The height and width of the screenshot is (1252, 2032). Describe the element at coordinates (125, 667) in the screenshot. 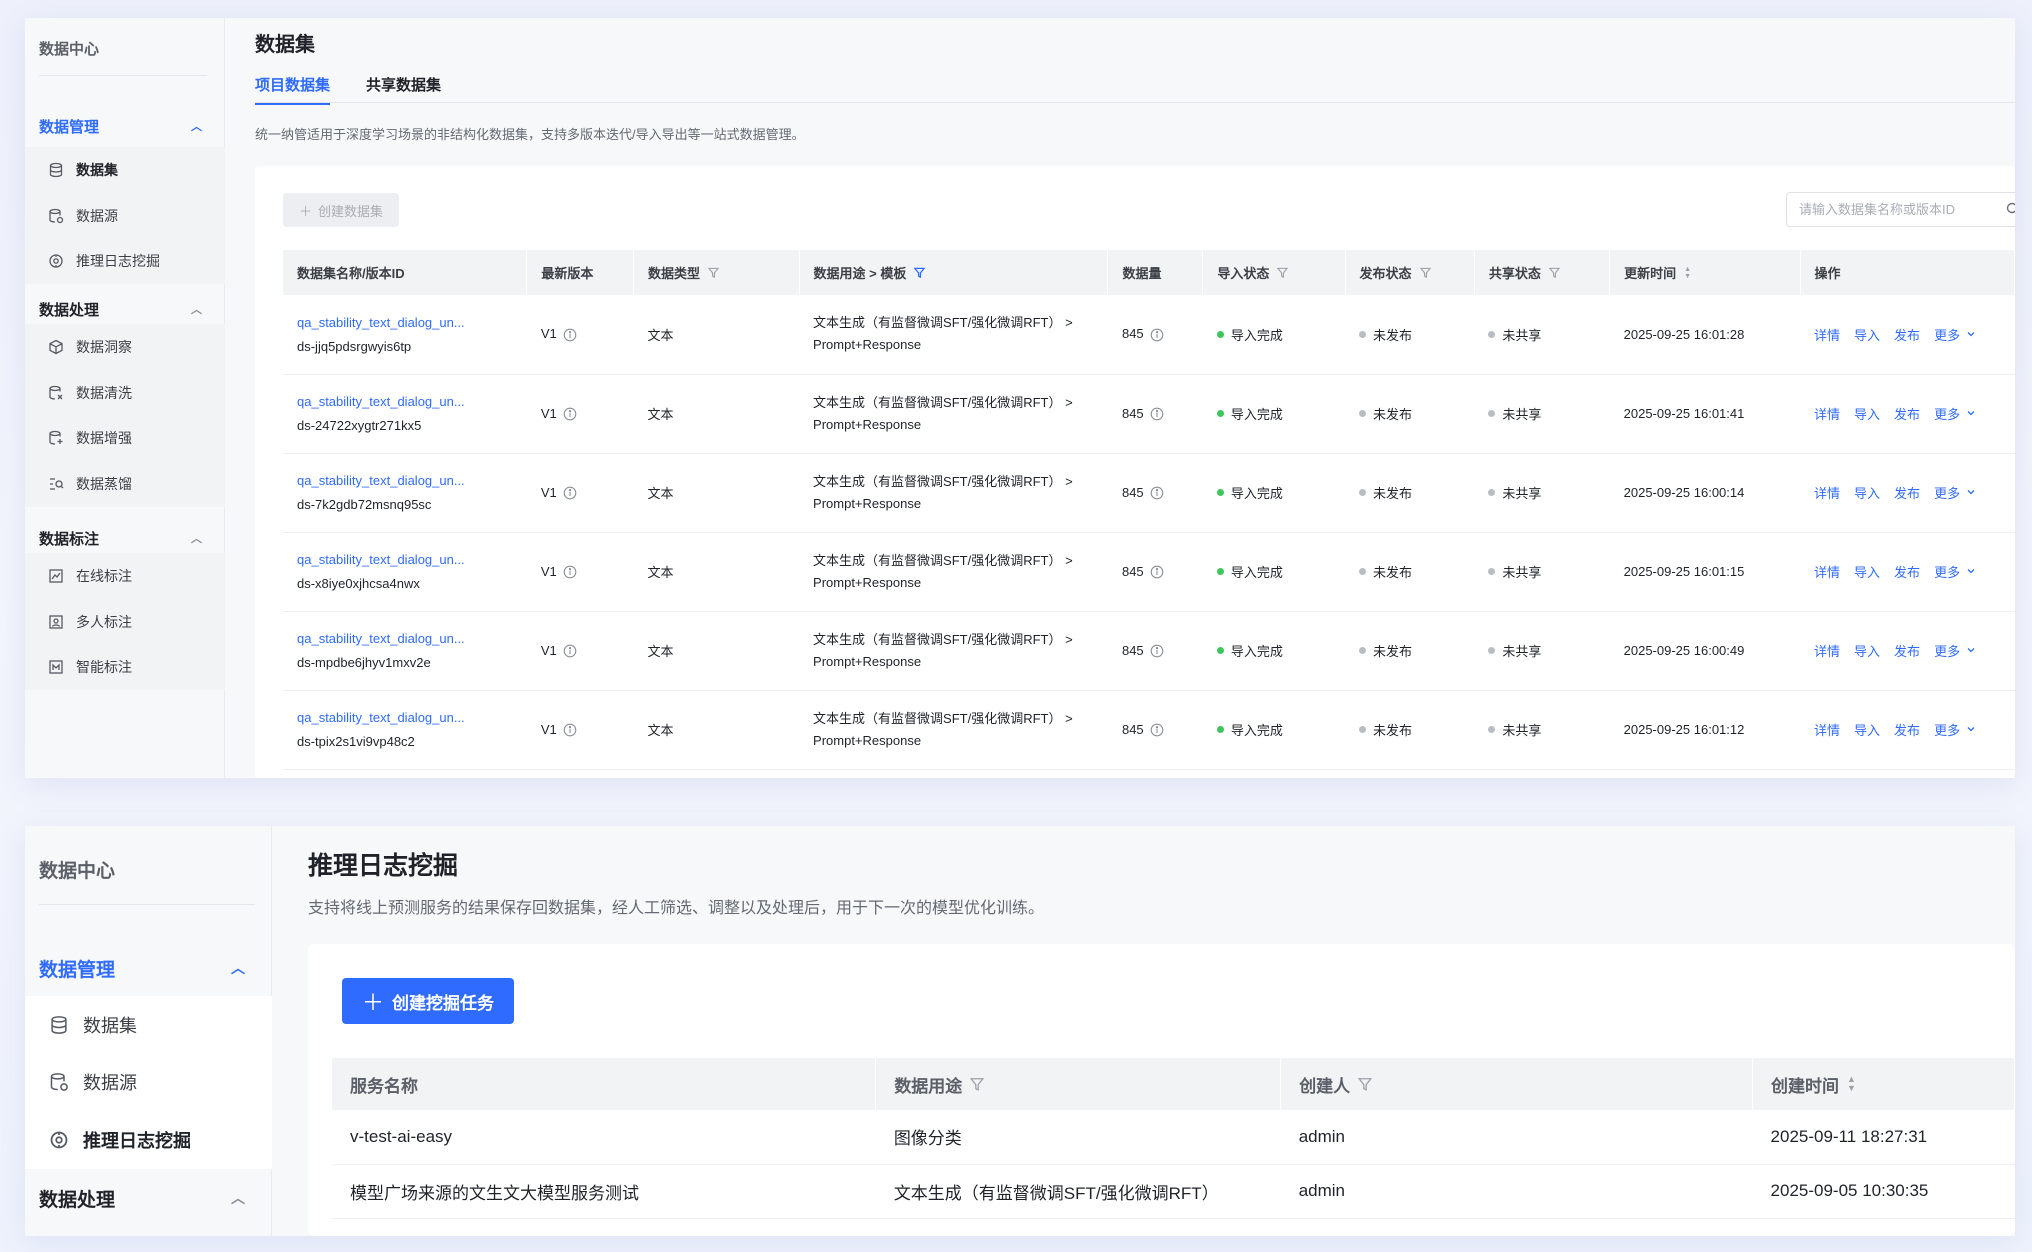

I see `sidebar-item-smart-annotate: 智能标注` at that location.